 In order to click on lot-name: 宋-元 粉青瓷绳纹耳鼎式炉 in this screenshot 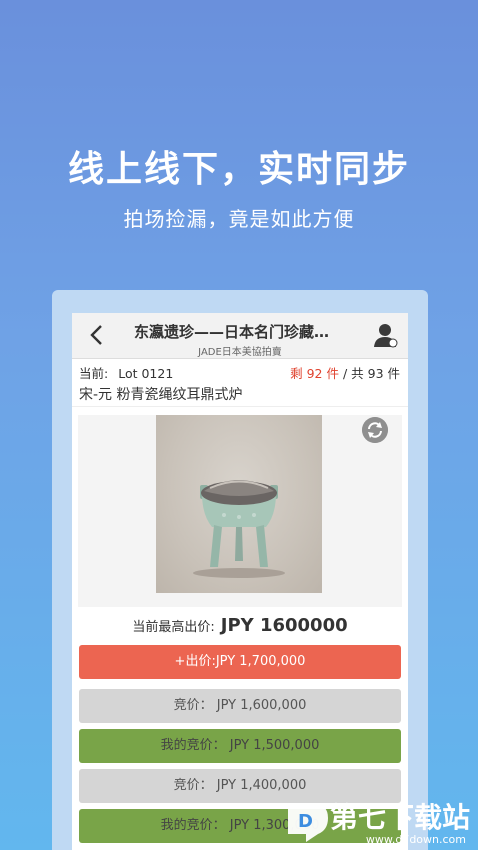, I will do `click(240, 394)`.